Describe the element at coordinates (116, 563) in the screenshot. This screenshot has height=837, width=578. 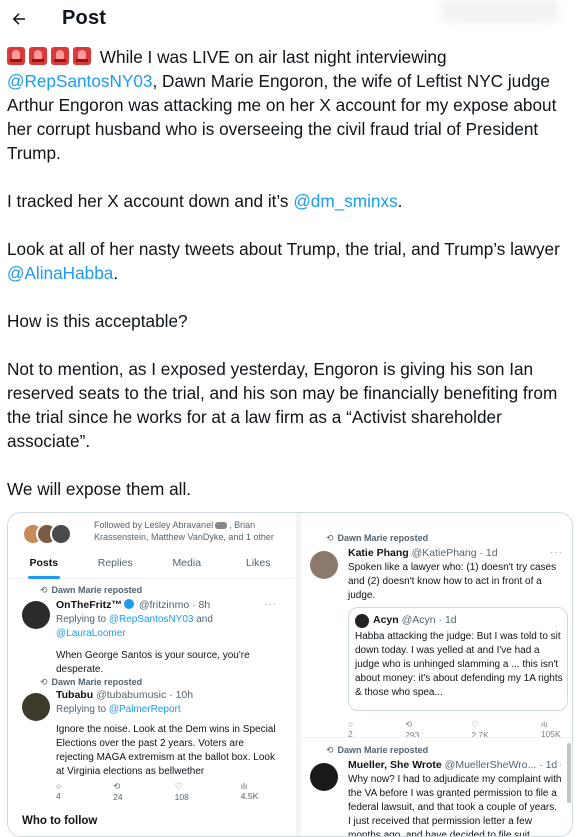
I see `tab-replies: Replies` at that location.